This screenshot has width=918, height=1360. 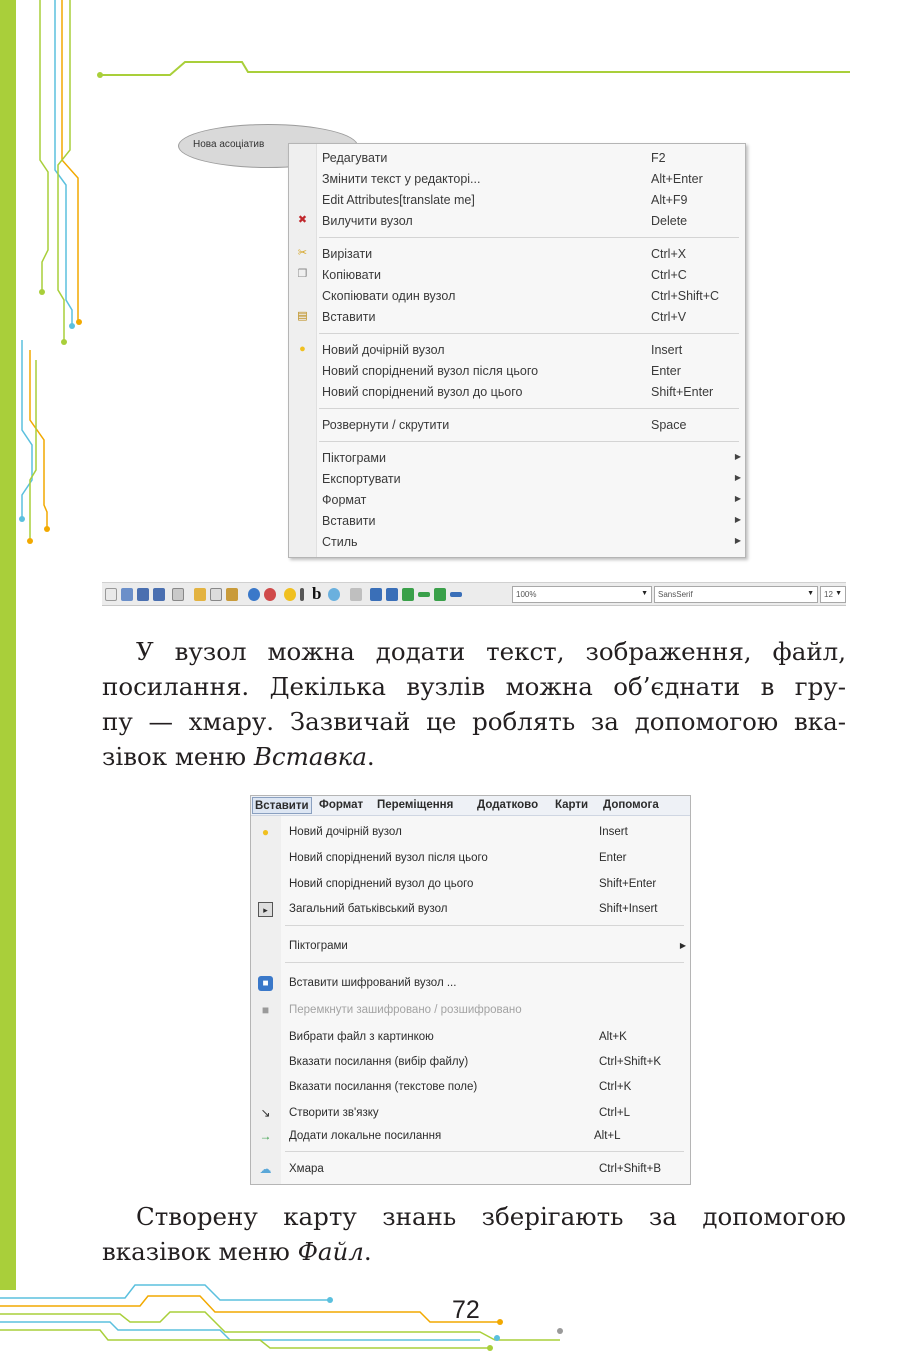 I want to click on new-file-icon, so click(x=111, y=594).